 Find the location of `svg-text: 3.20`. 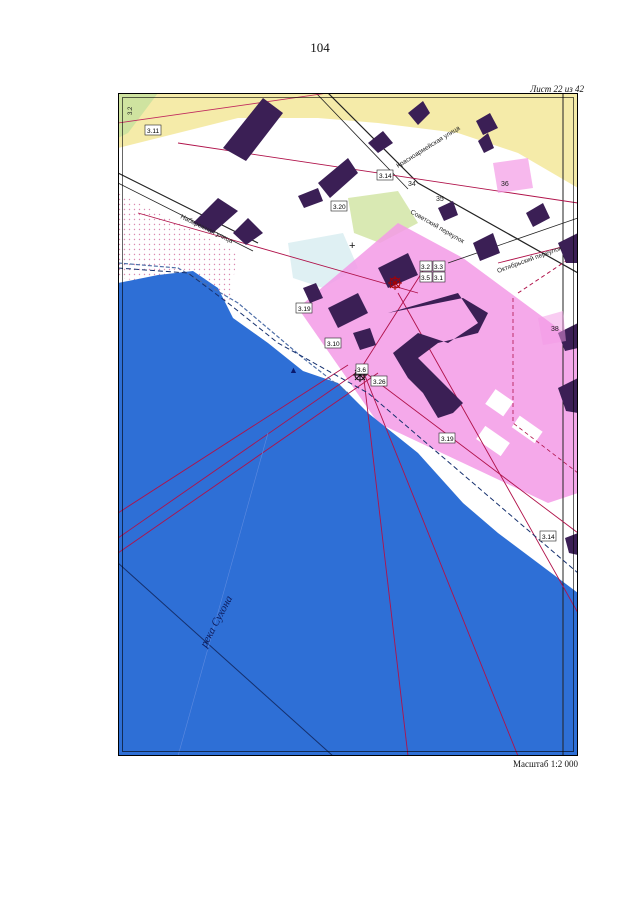

svg-text: 3.20 is located at coordinates (339, 207).